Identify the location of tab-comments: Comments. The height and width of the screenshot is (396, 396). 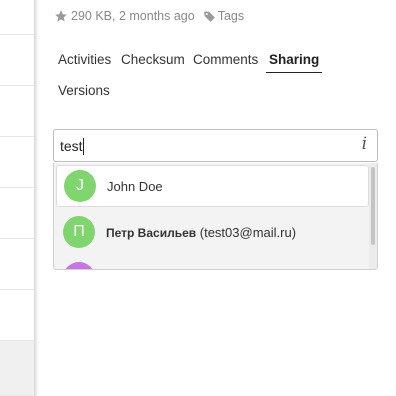
(225, 62).